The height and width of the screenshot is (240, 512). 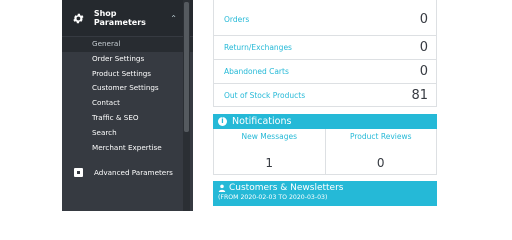 What do you see at coordinates (423, 19) in the screenshot?
I see `orders-count: 0` at bounding box center [423, 19].